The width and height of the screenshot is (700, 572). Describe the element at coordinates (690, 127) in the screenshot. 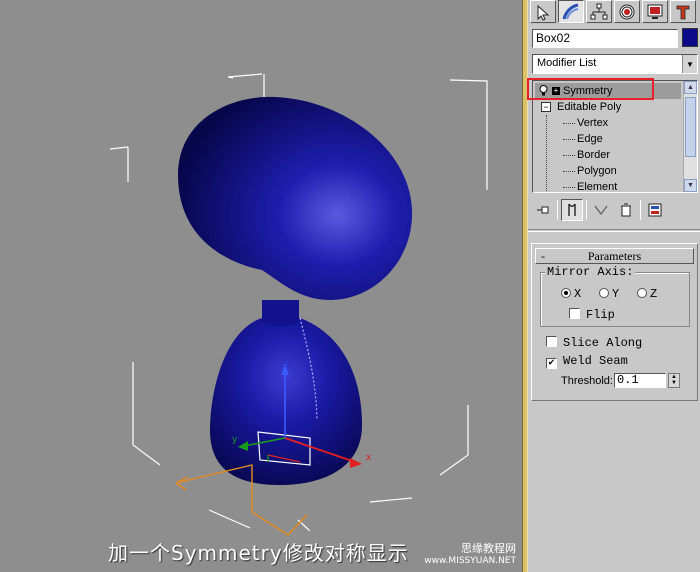

I see `scroll-thumb` at that location.